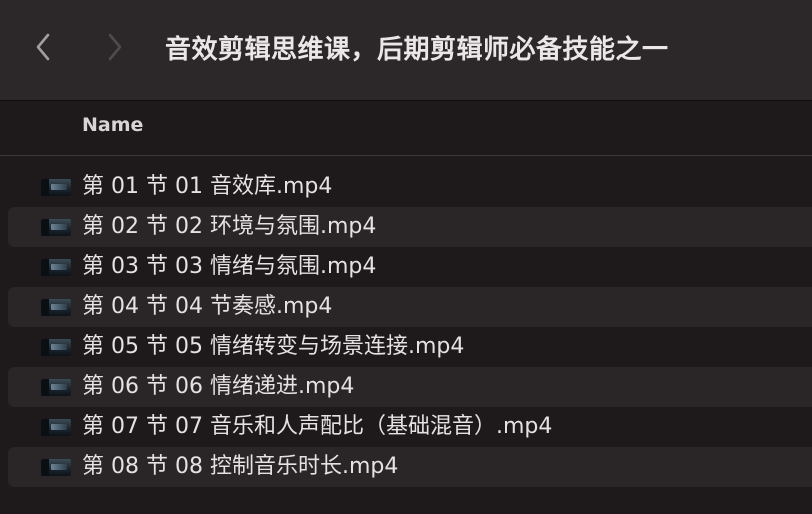 The width and height of the screenshot is (812, 514). What do you see at coordinates (229, 266) in the screenshot?
I see `file-name: 第 03 节 03 情绪与氛围.mp4` at bounding box center [229, 266].